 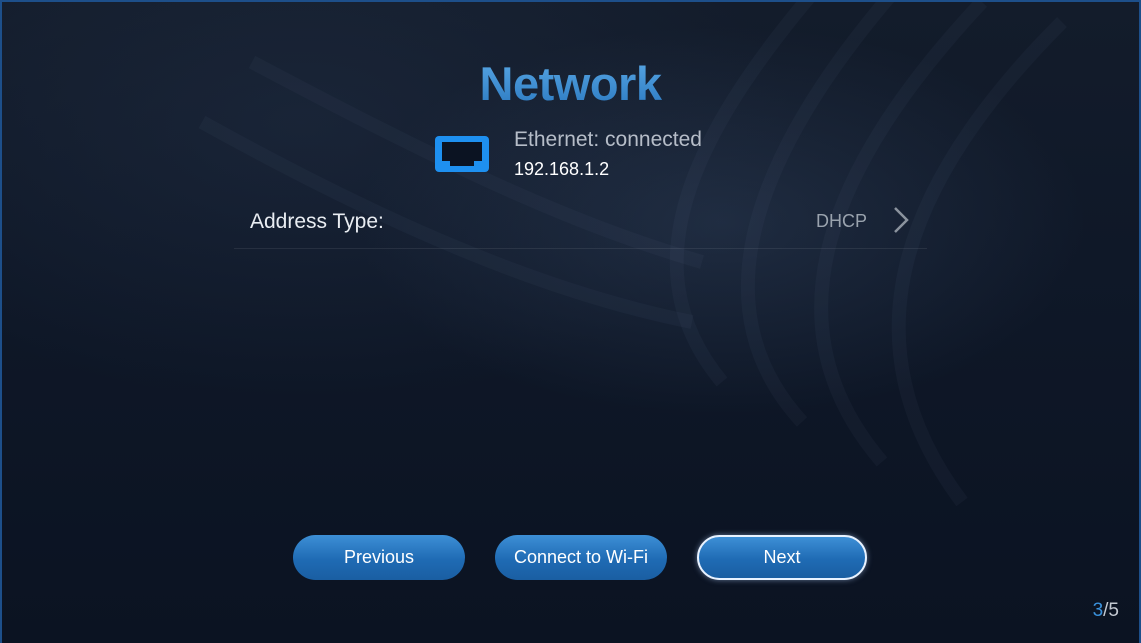 I want to click on next-button: Next, so click(x=782, y=557).